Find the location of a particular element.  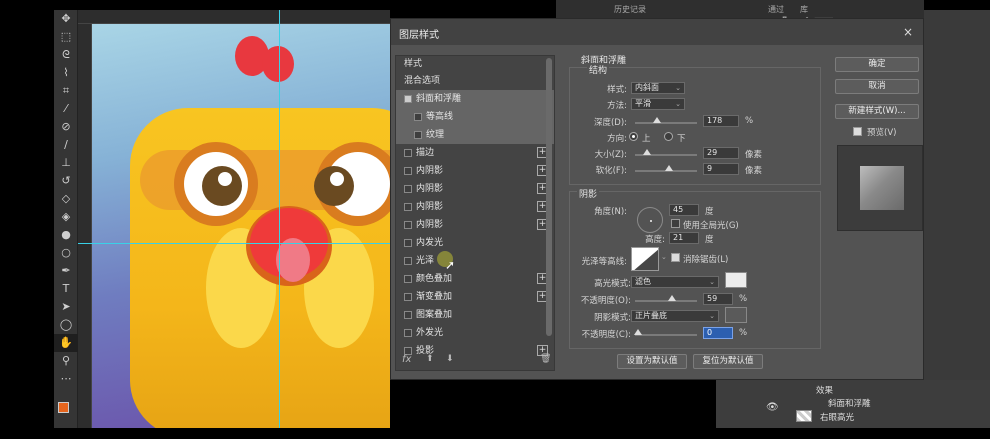

size-slider-thumb is located at coordinates (647, 152).